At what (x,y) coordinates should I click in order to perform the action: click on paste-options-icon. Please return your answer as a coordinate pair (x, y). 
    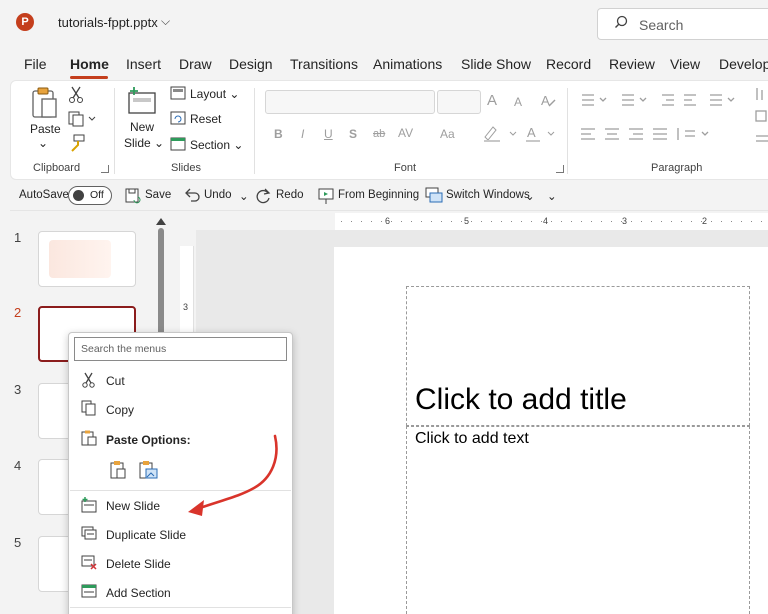
    Looking at the image, I should click on (89, 438).